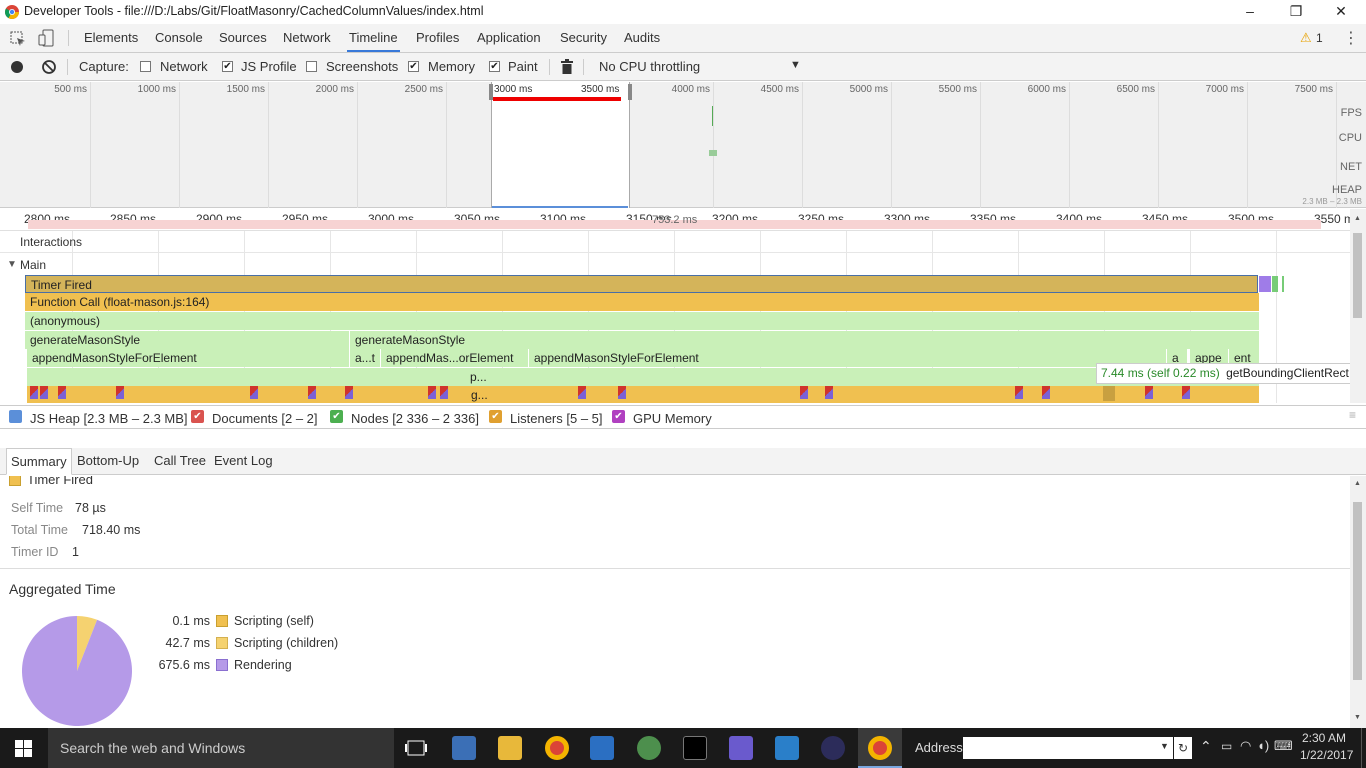  What do you see at coordinates (413, 66) in the screenshot?
I see `memory-checkbox: ✔` at bounding box center [413, 66].